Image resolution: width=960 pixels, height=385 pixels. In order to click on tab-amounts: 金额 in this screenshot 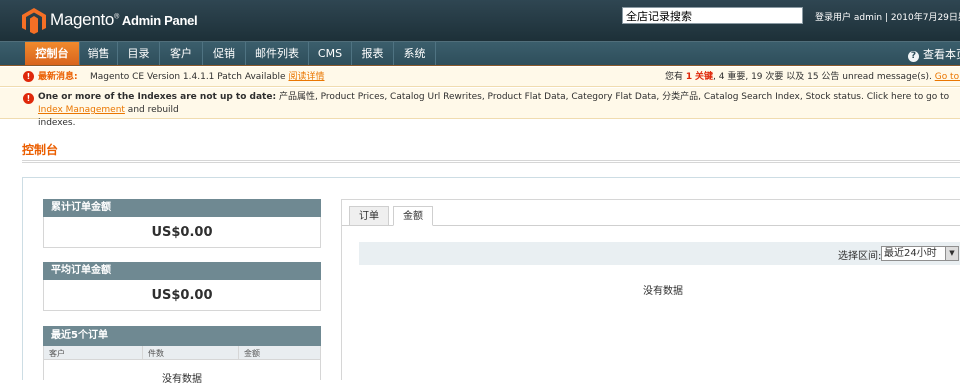, I will do `click(413, 216)`.